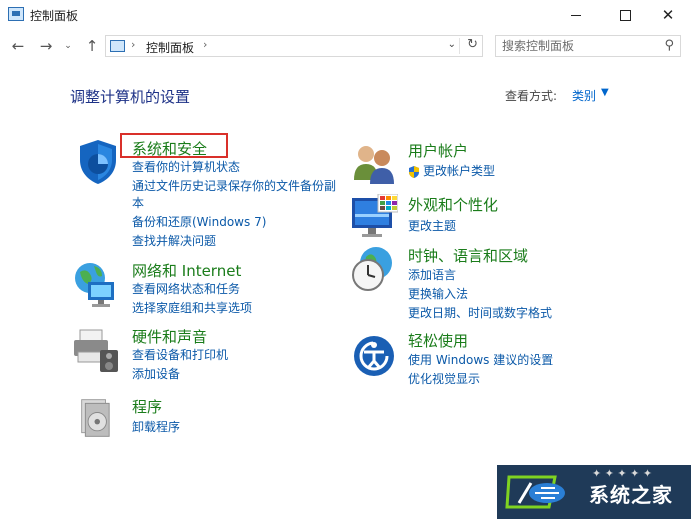 This screenshot has height=519, width=691. Describe the element at coordinates (452, 44) in the screenshot. I see `address-dropdown-icon: ⌄` at that location.